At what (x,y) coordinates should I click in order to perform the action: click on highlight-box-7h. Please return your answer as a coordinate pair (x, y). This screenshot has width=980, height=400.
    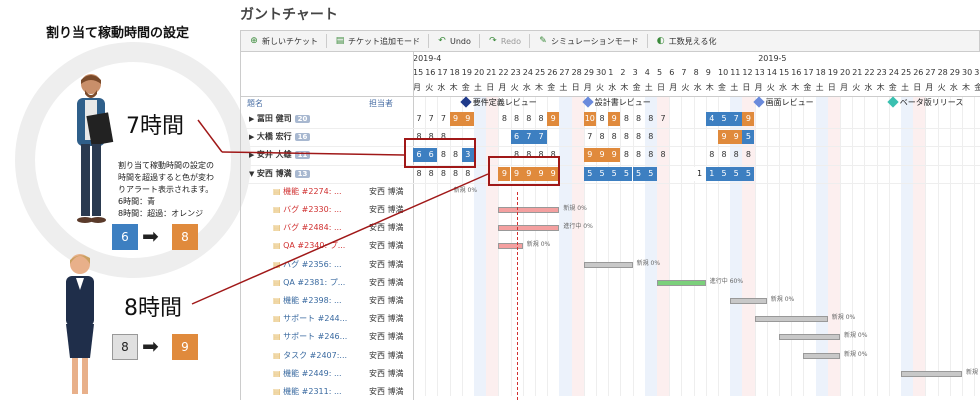
    Looking at the image, I should click on (440, 153).